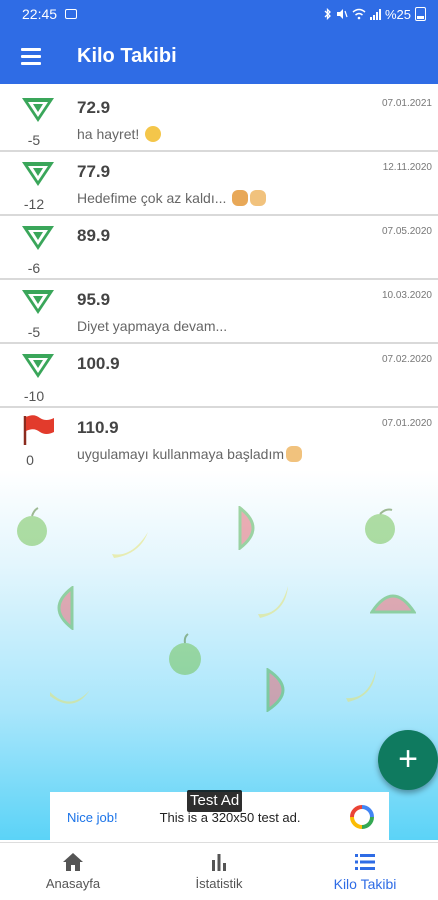 Image resolution: width=438 pixels, height=900 pixels. Describe the element at coordinates (406, 295) in the screenshot. I see `entry-date: 10.03.2020` at that location.